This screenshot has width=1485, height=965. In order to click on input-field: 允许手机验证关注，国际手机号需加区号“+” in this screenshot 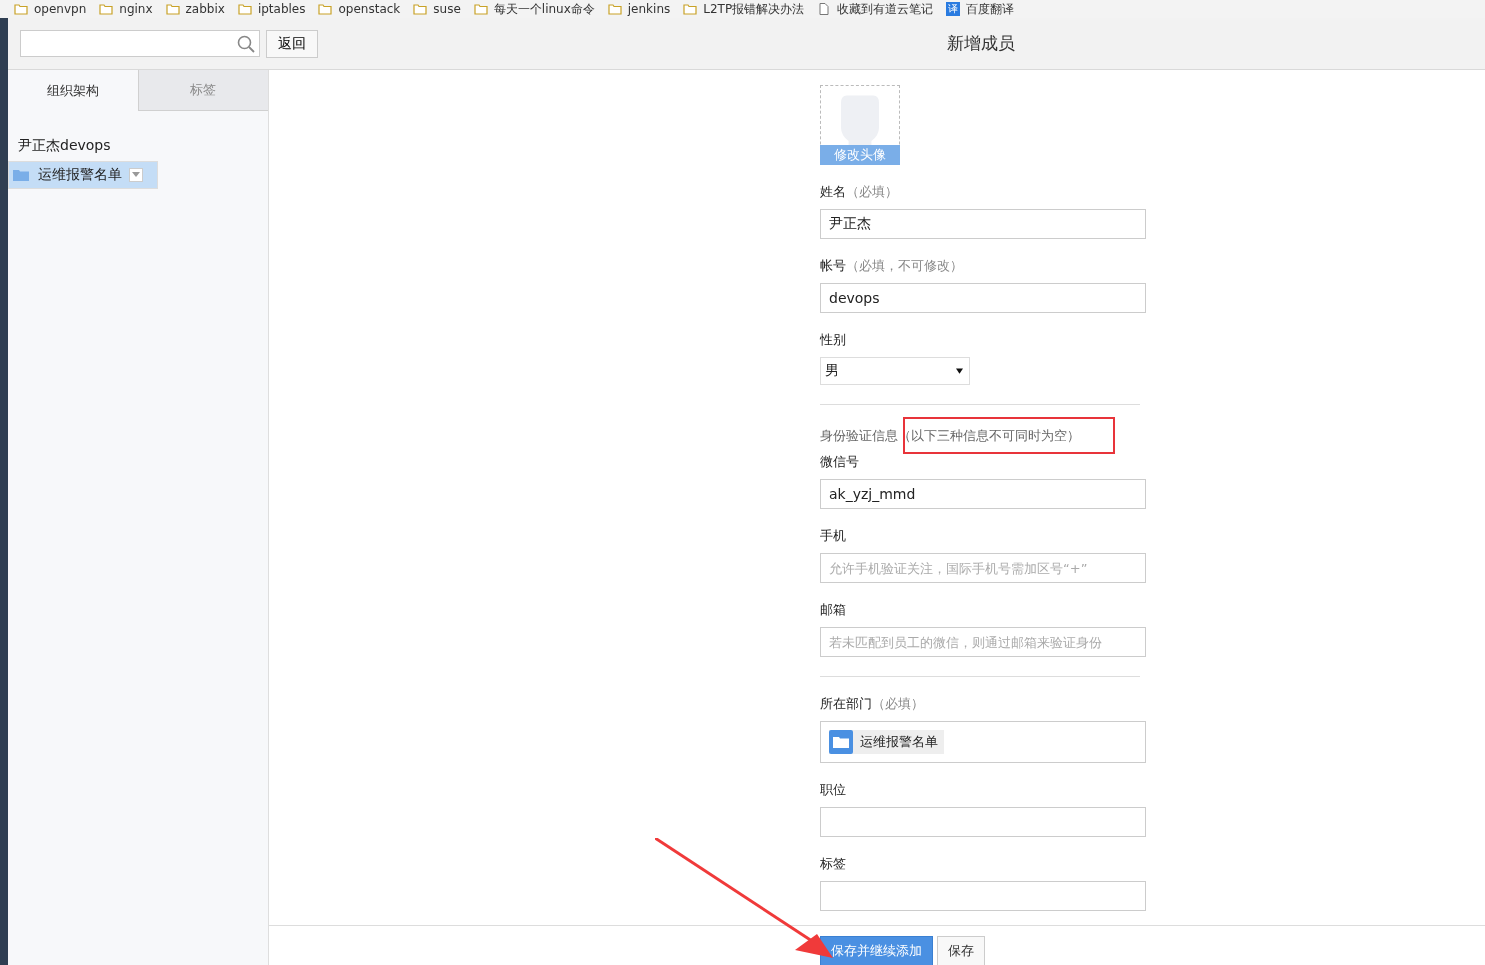, I will do `click(983, 568)`.